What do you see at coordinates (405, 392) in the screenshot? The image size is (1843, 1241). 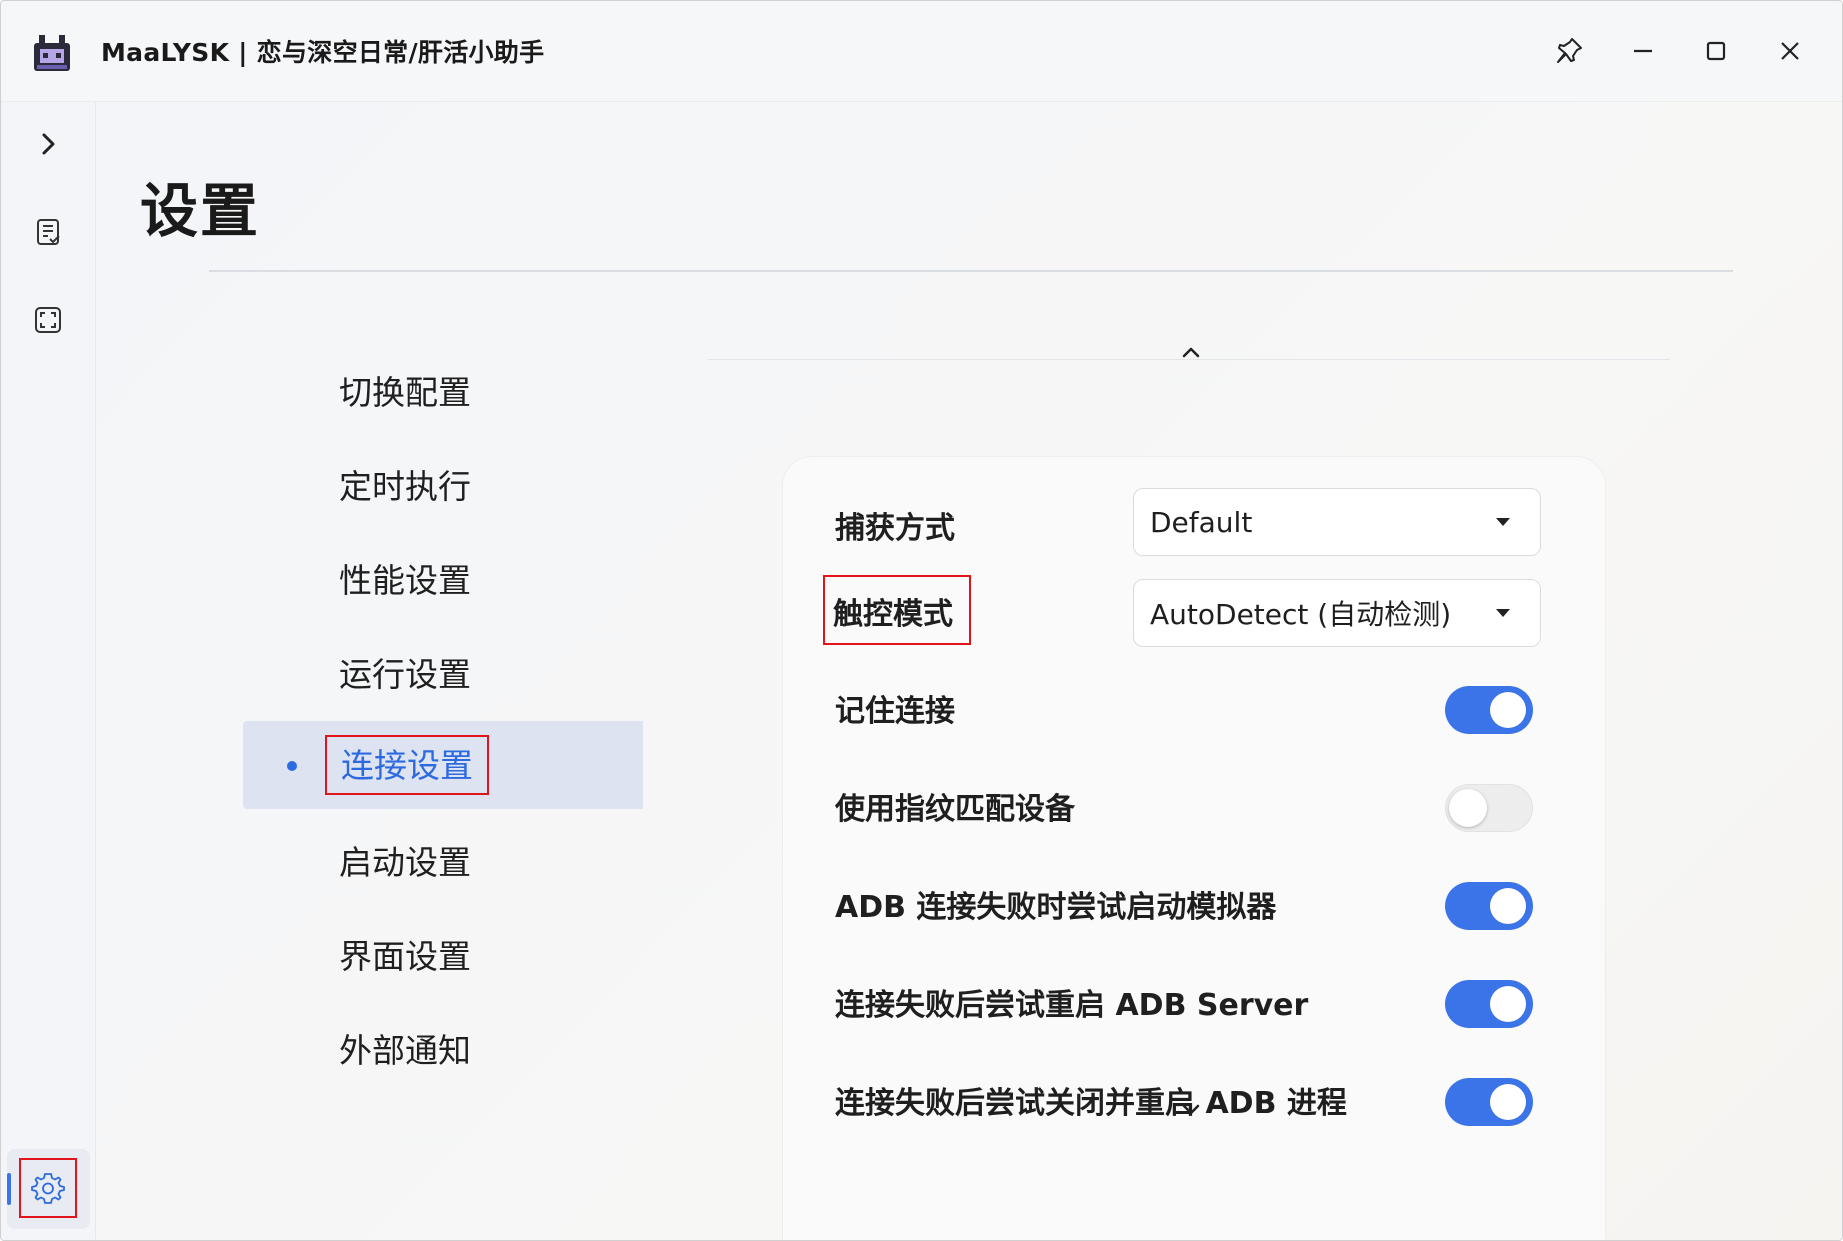 I see `menu-item-label: 切换配置` at bounding box center [405, 392].